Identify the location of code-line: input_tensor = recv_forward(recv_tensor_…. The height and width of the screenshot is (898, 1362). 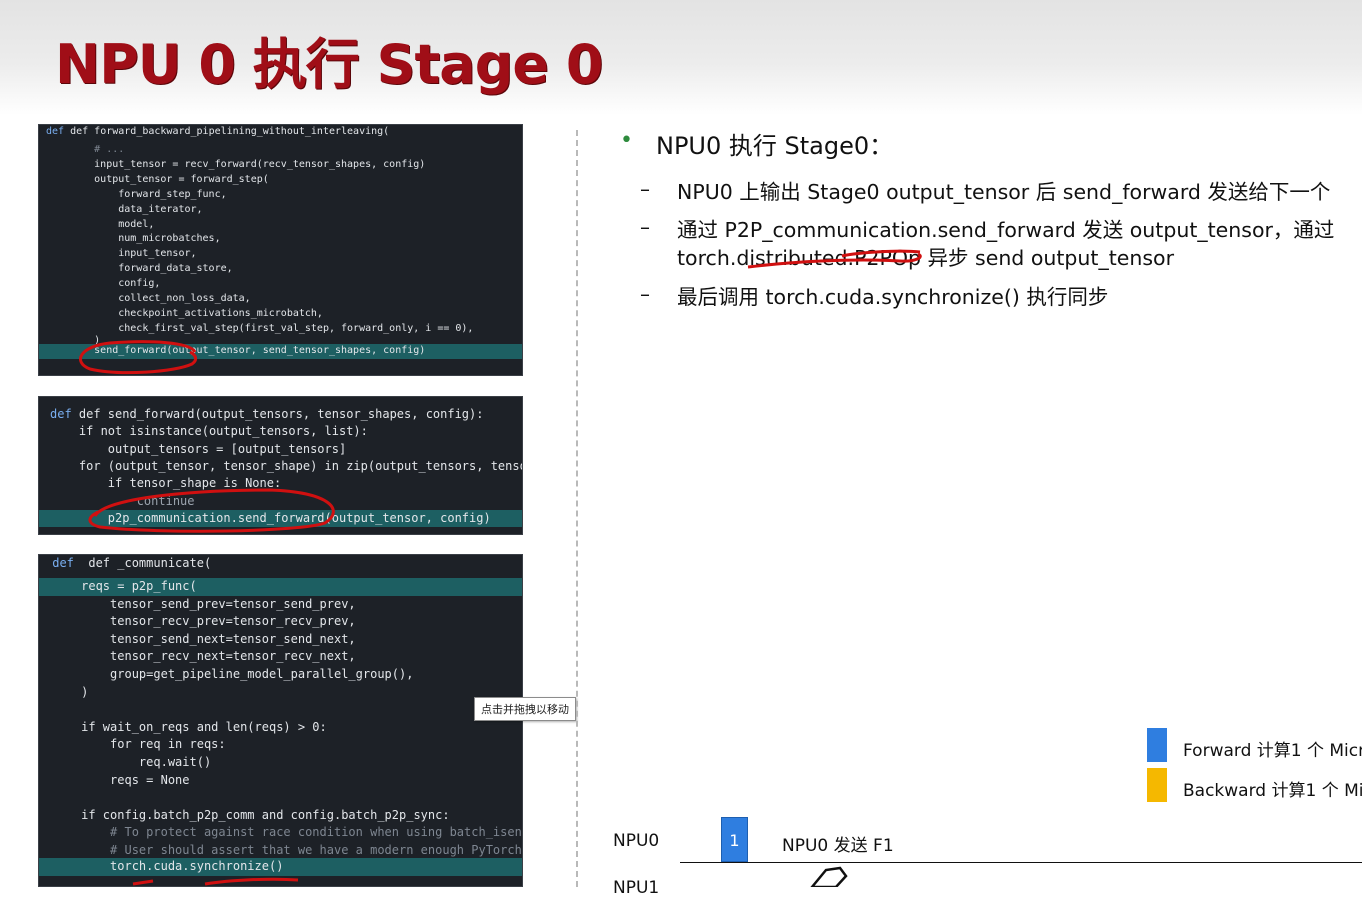
(236, 164).